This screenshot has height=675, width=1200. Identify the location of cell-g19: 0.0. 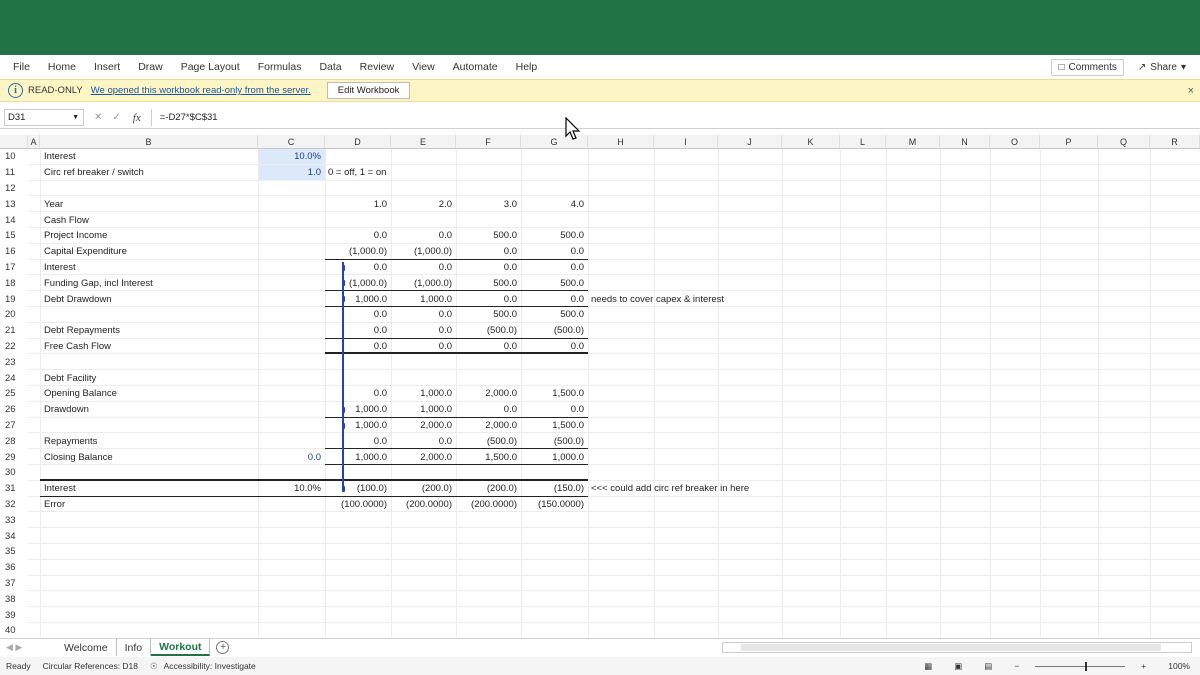
(554, 299).